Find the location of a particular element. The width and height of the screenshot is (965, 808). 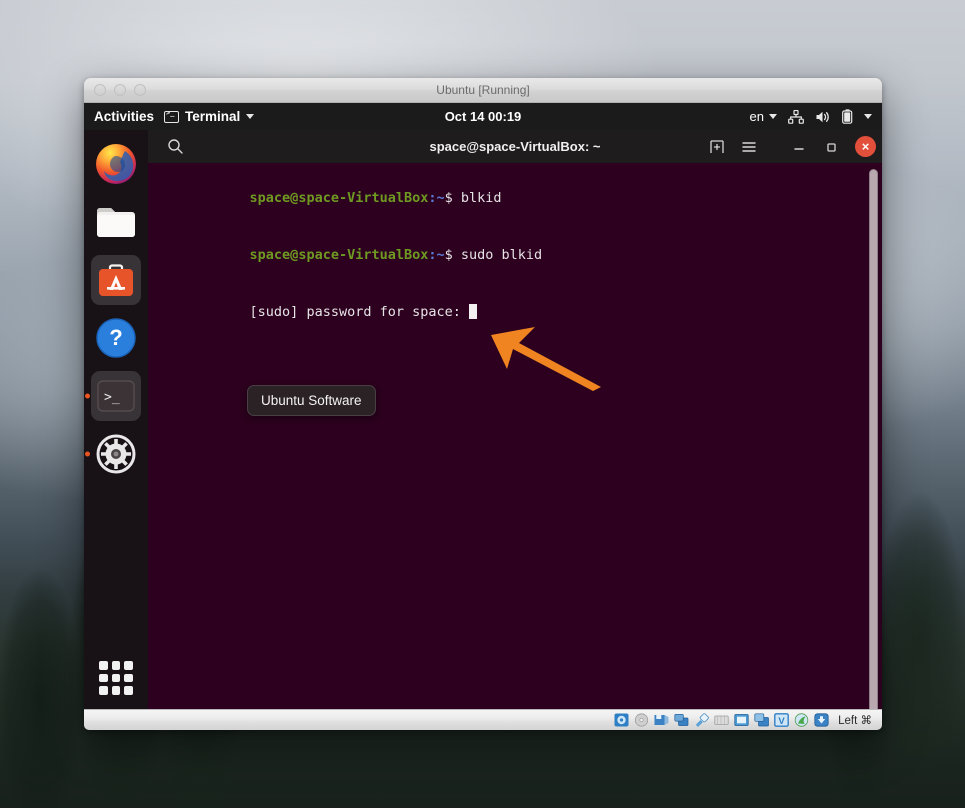

app-menu-label: Terminal is located at coordinates (213, 116).